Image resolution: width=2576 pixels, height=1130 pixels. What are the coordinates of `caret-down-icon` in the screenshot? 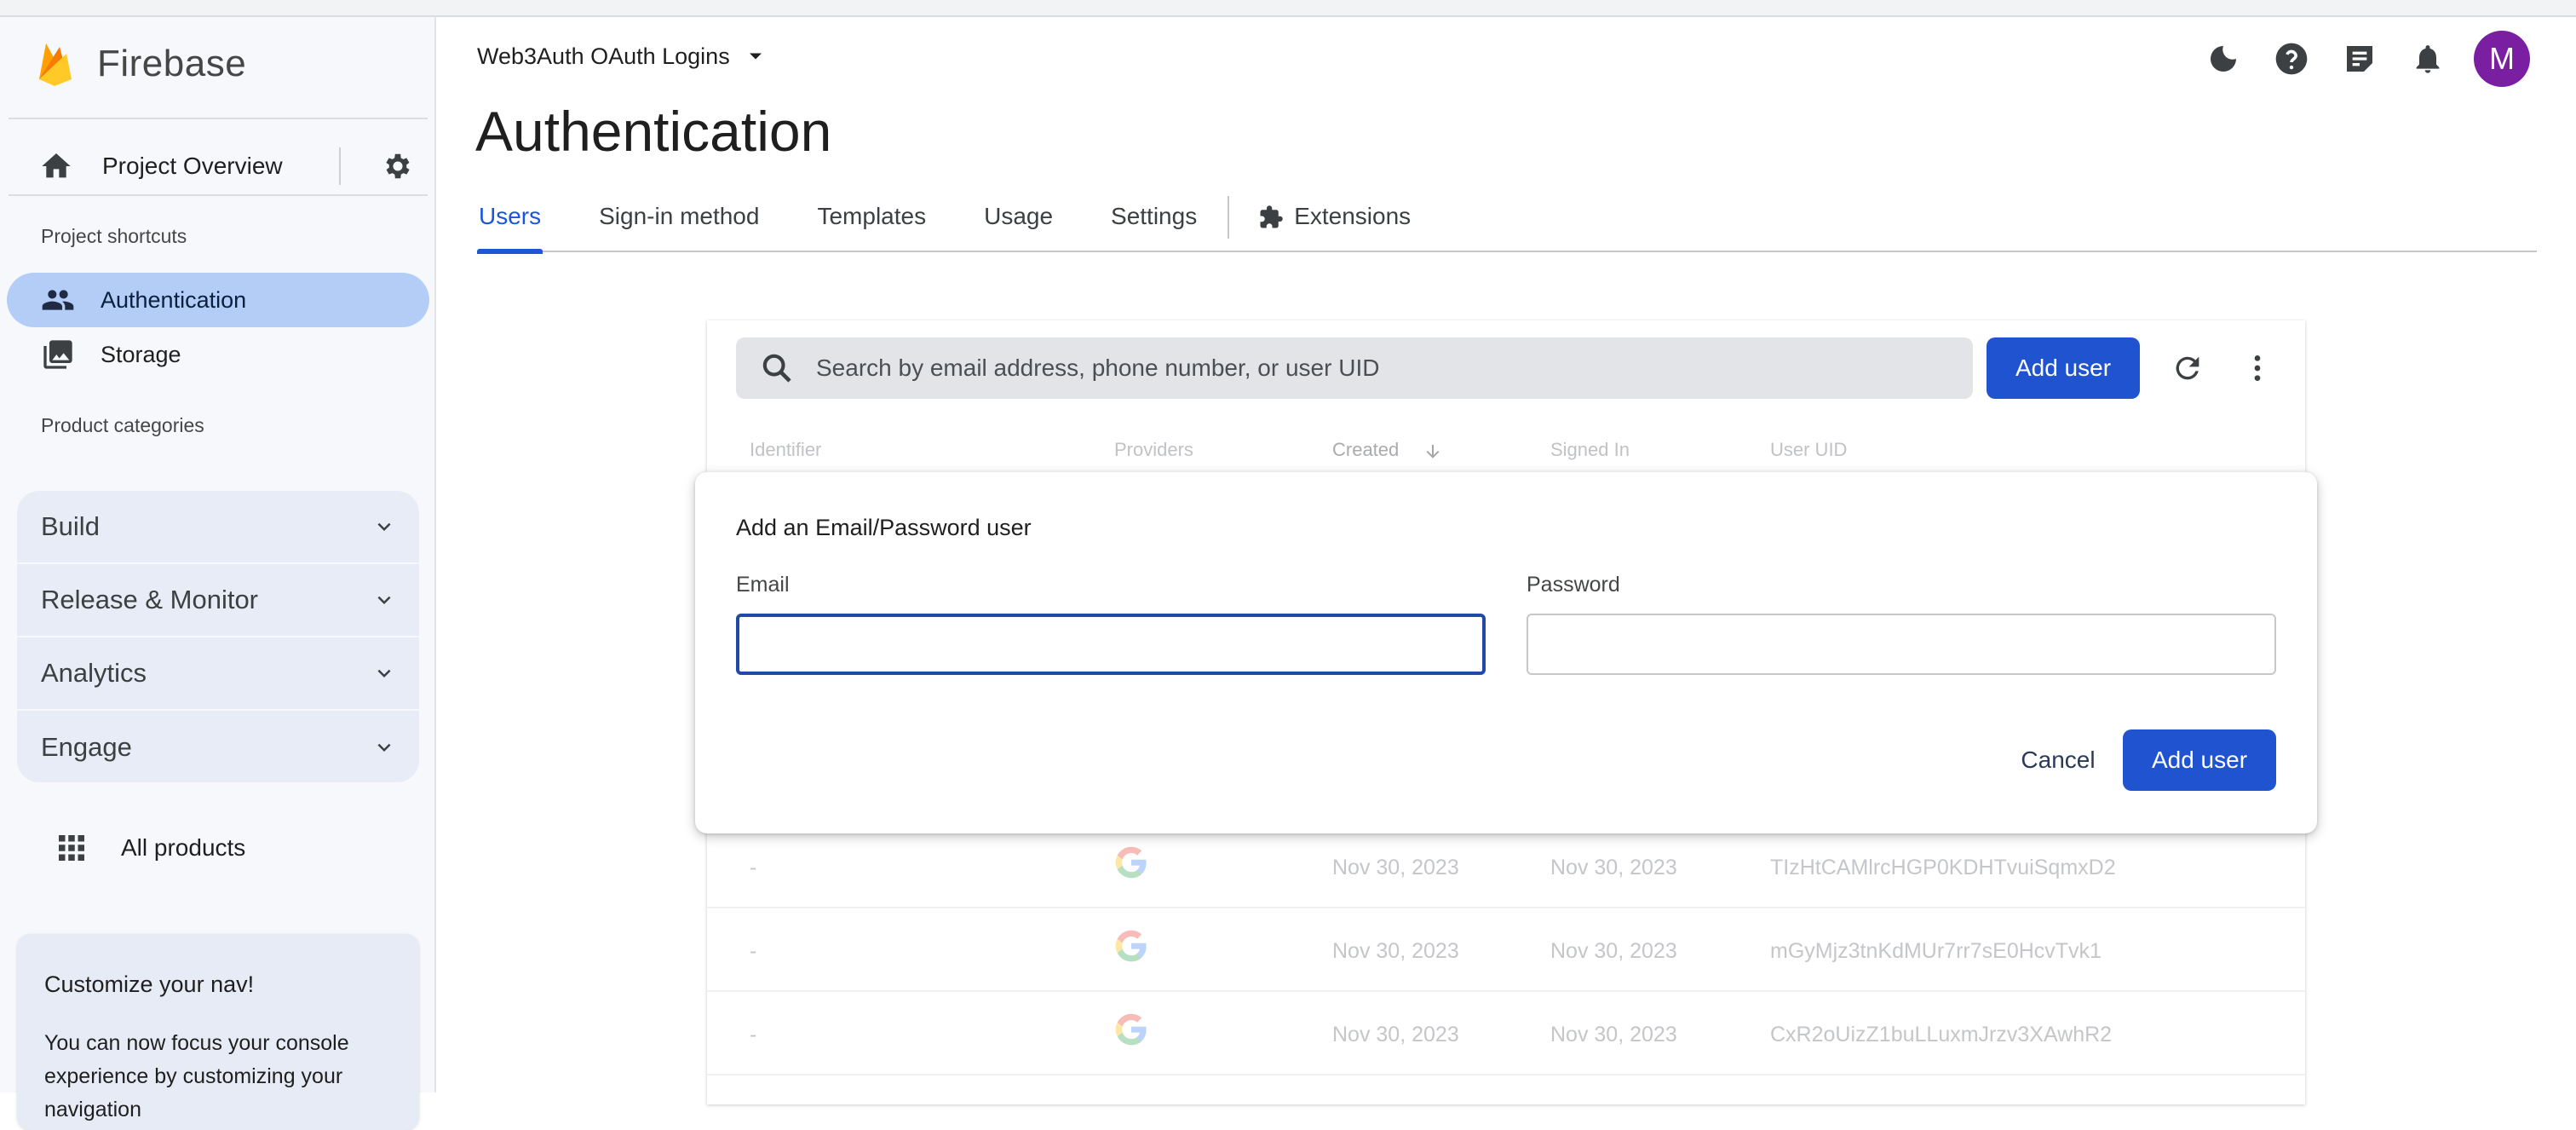 It's located at (755, 56).